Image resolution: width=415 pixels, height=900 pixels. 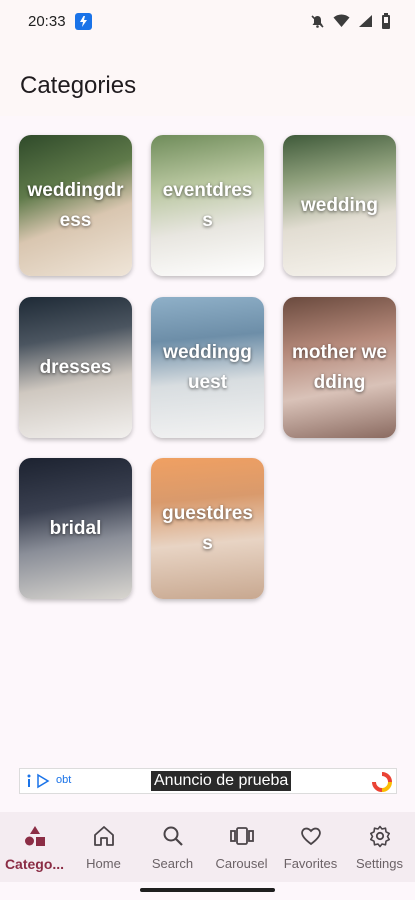 What do you see at coordinates (207, 22) in the screenshot?
I see `status-bar: 20:33` at bounding box center [207, 22].